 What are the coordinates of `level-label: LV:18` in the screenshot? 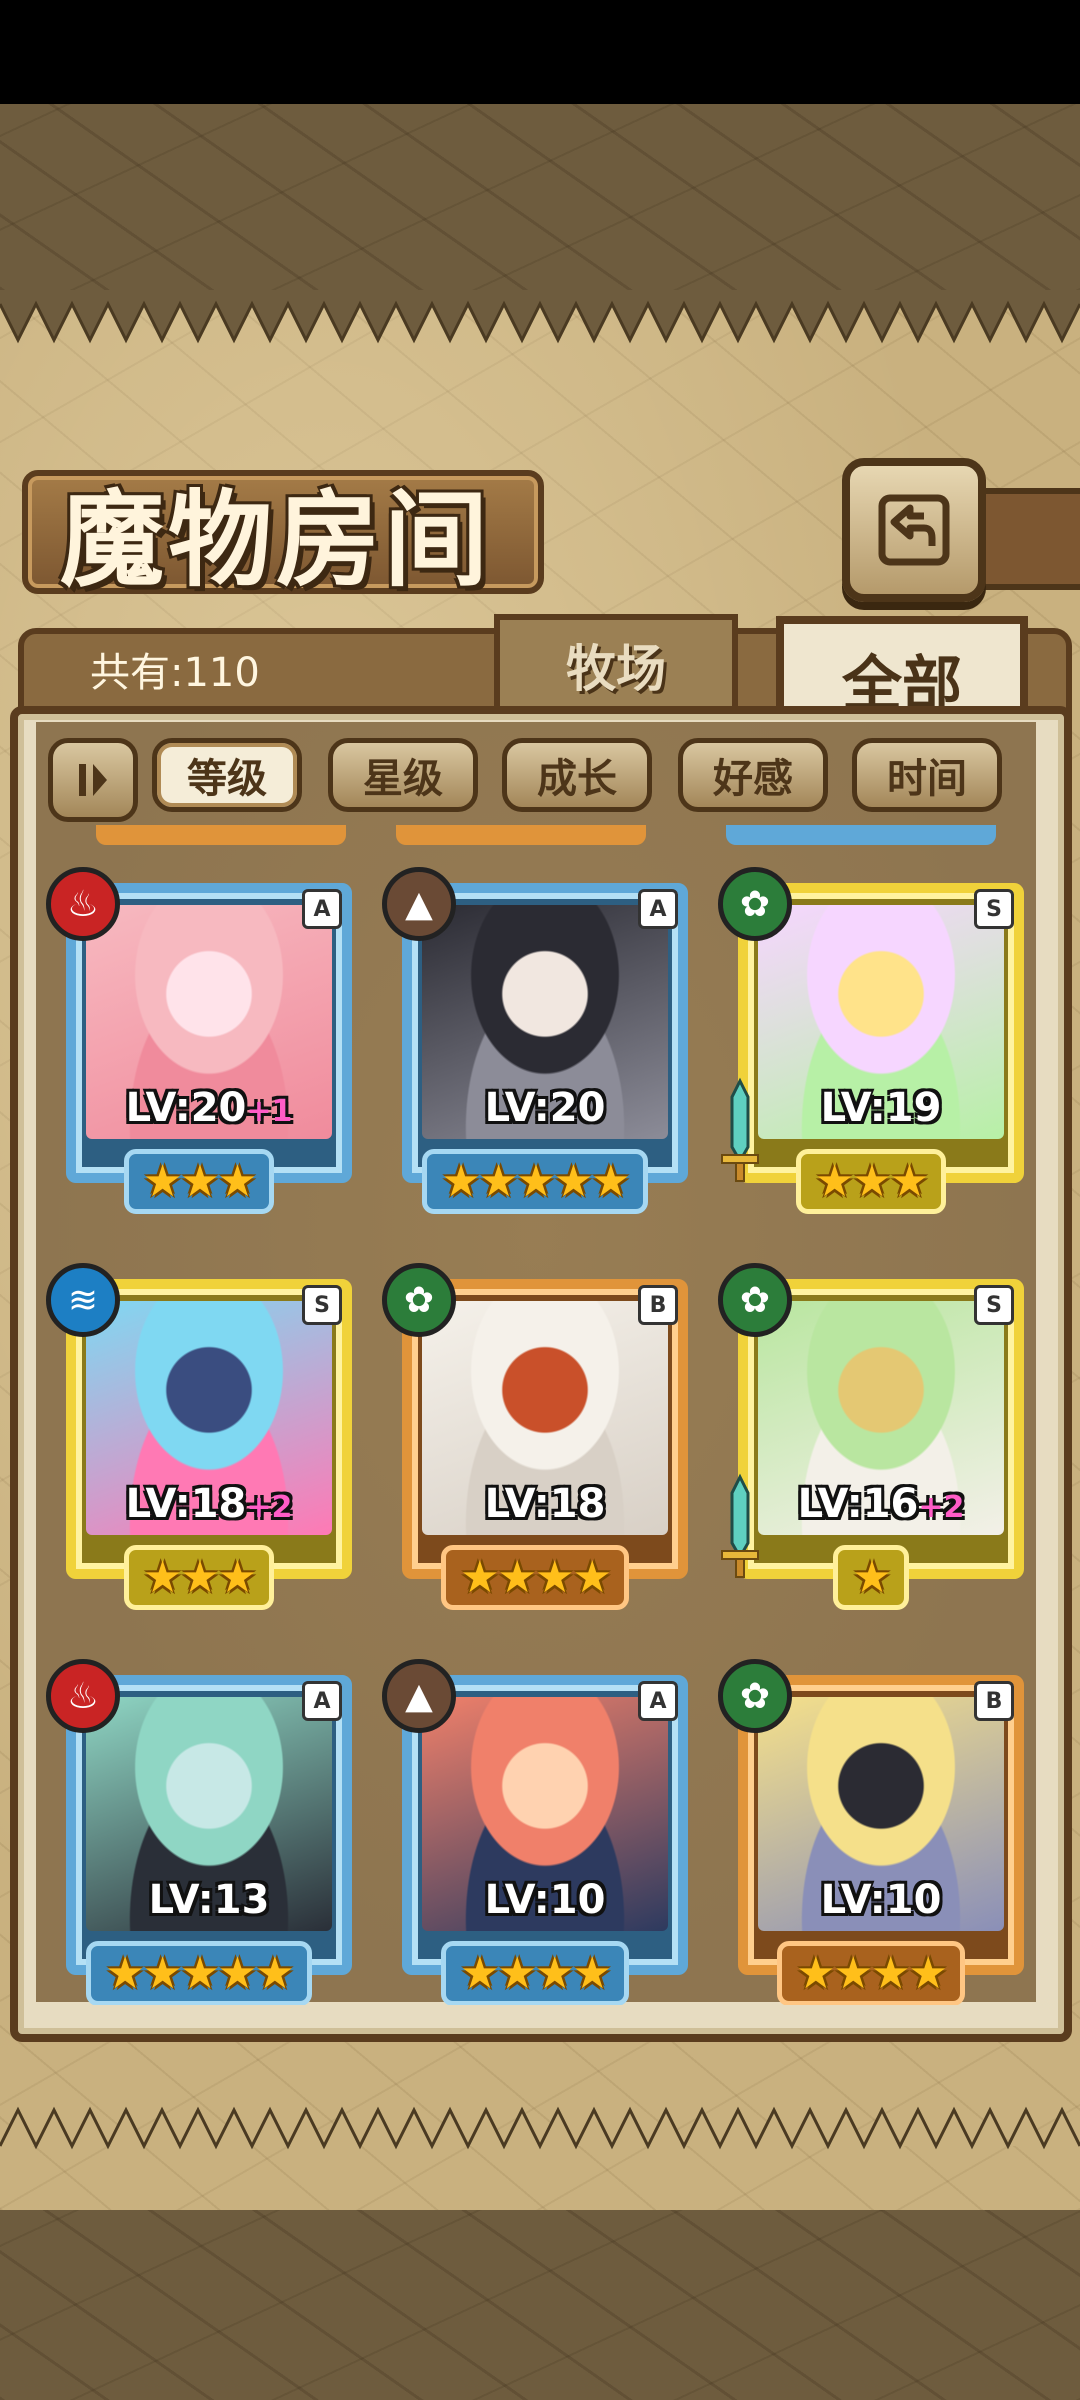 It's located at (545, 1504).